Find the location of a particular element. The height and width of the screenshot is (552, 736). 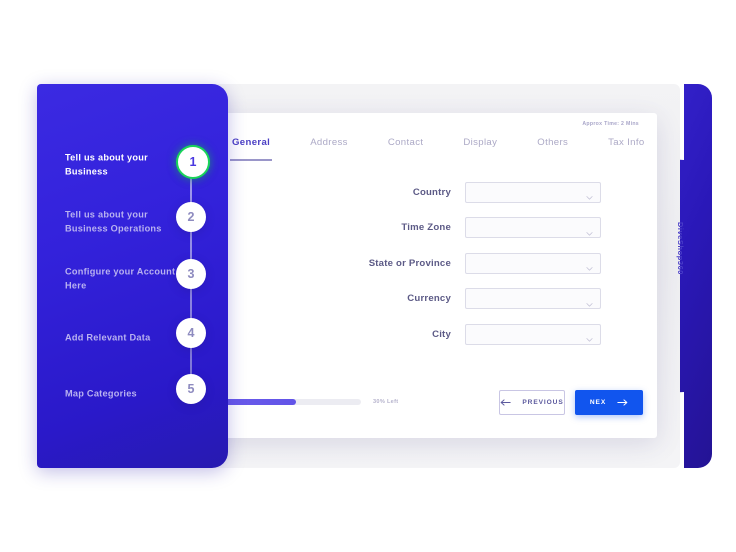

sidebar-step-label: Map Categories is located at coordinates (101, 393).